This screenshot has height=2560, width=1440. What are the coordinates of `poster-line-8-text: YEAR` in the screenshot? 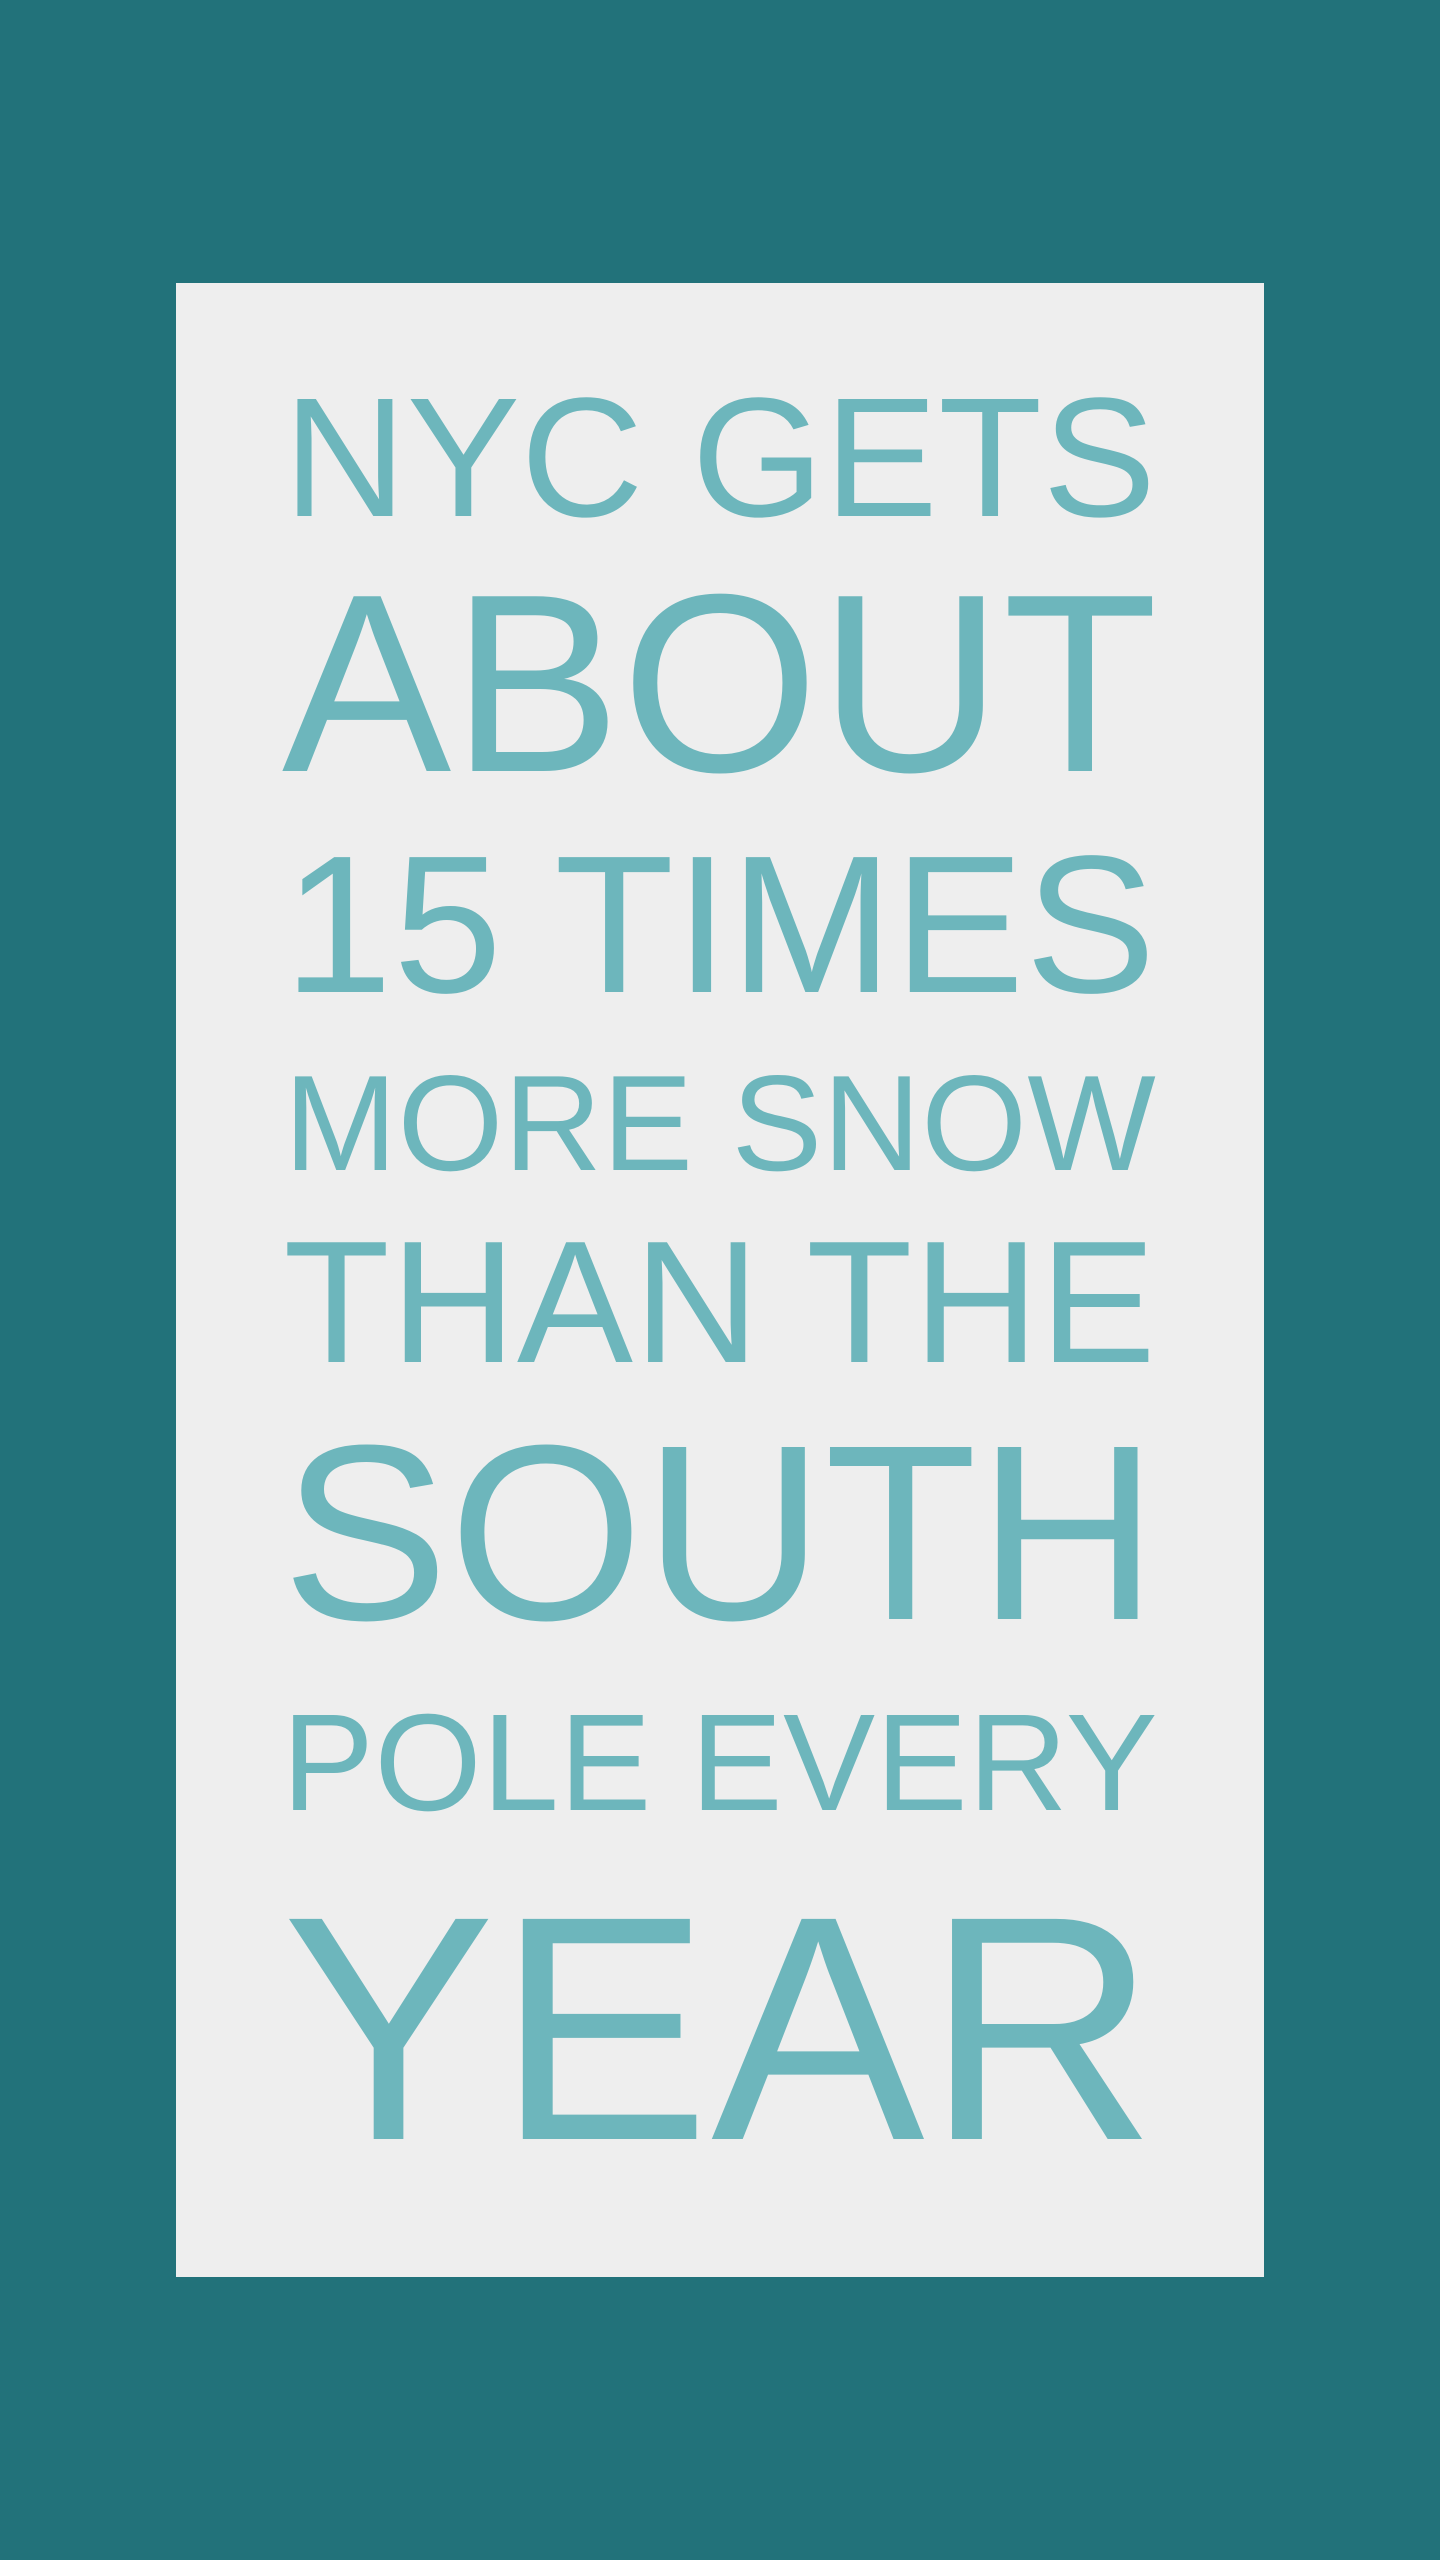 It's located at (720, 2028).